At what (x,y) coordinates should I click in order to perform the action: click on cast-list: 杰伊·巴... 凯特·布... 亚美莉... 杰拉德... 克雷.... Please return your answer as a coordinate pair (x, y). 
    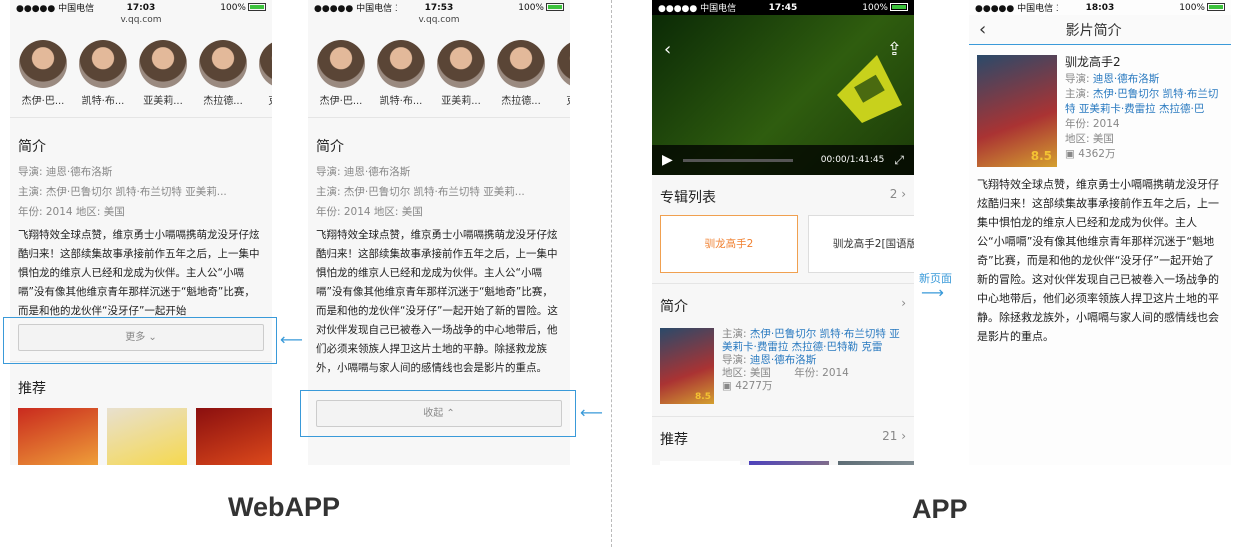
    Looking at the image, I should click on (141, 67).